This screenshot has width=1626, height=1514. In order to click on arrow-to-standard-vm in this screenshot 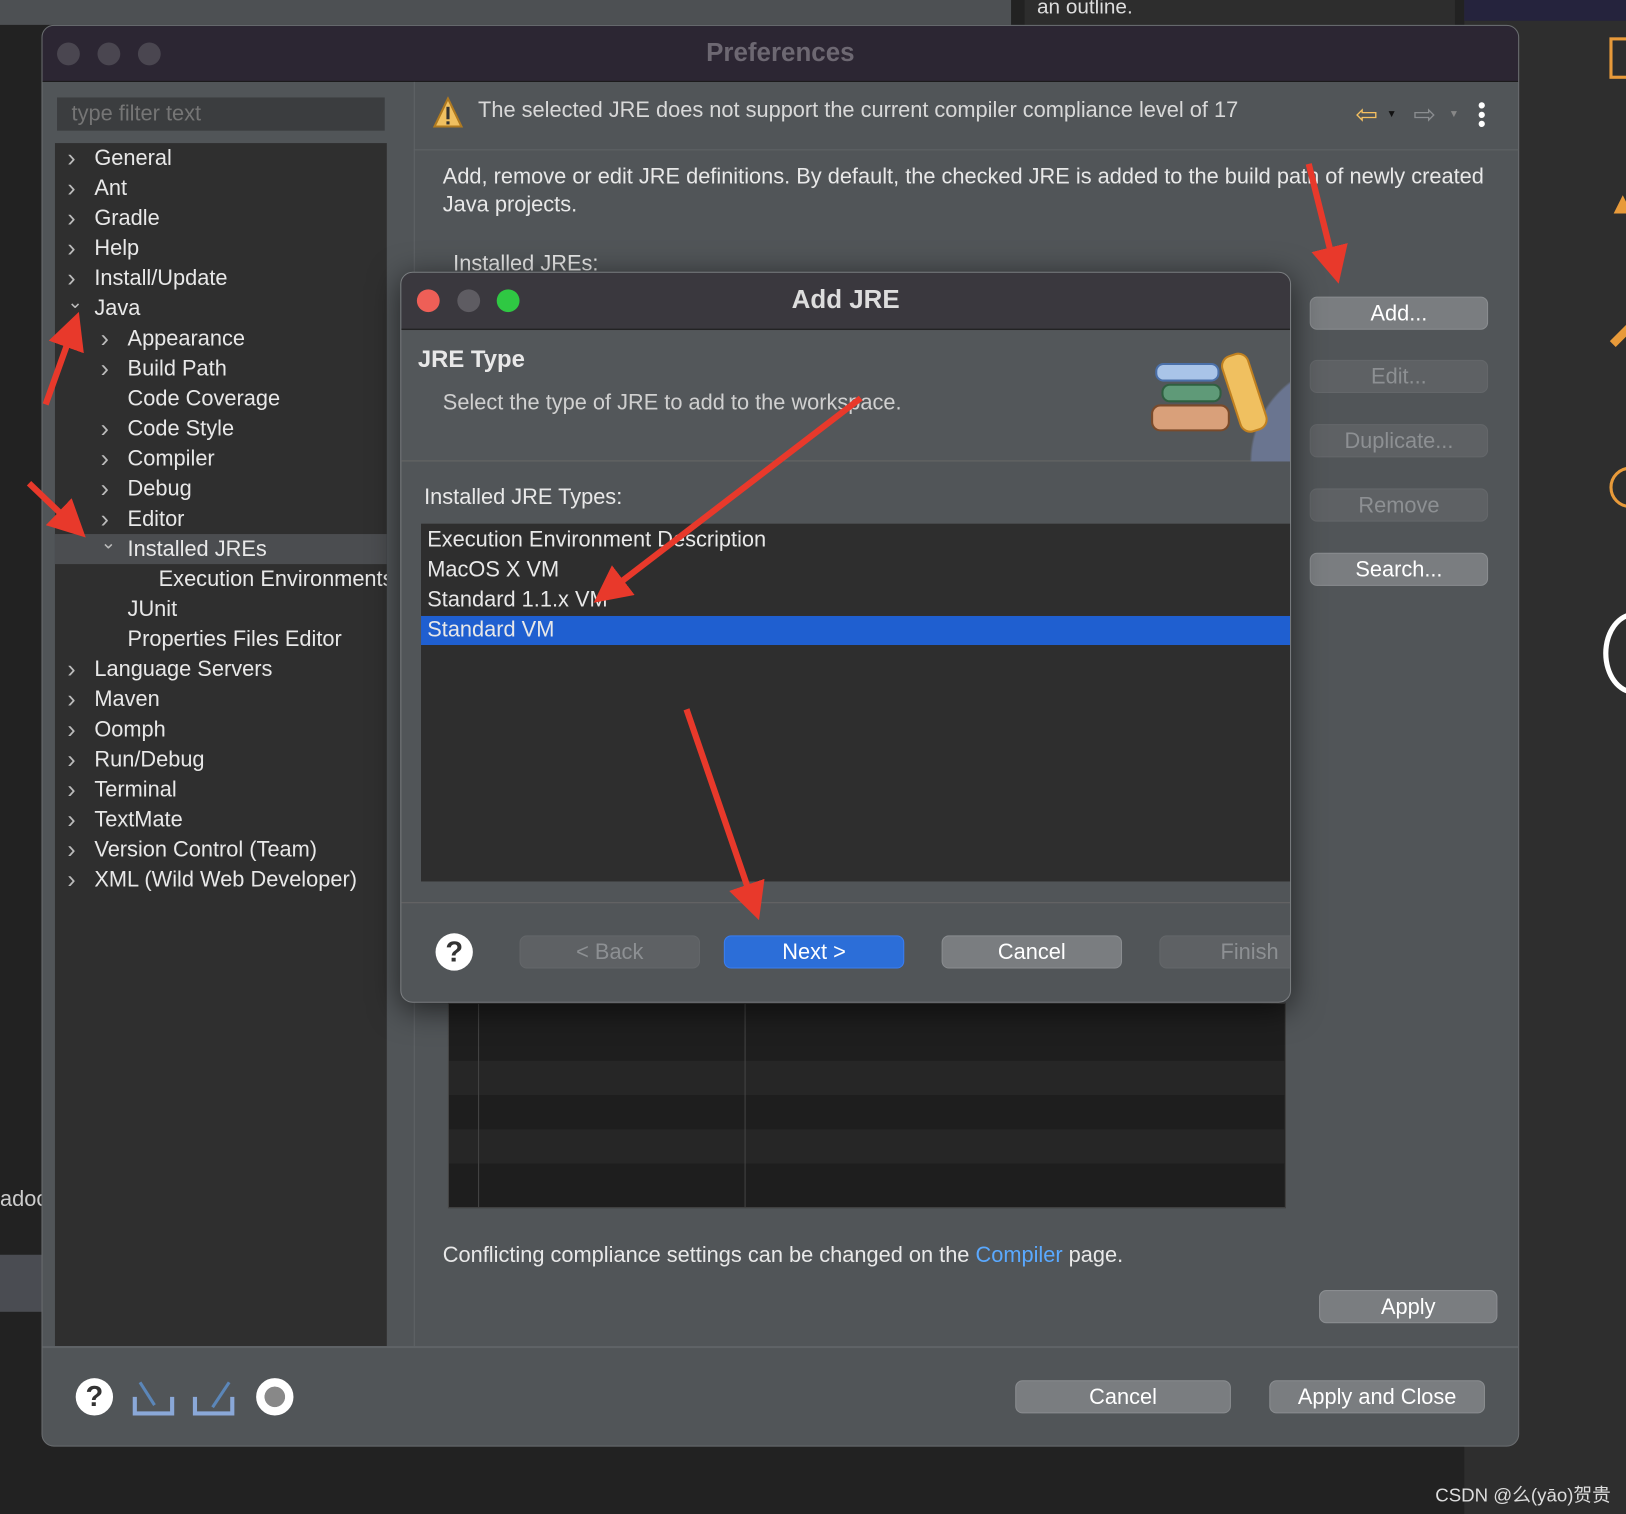, I will do `click(728, 499)`.